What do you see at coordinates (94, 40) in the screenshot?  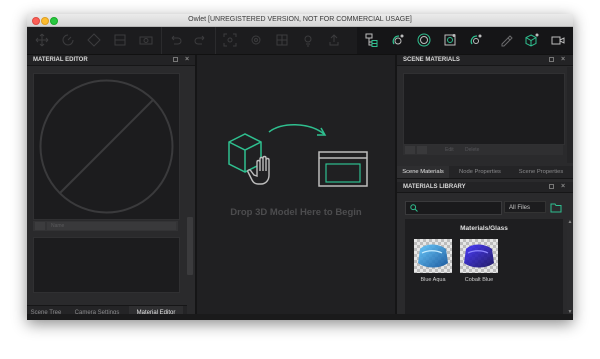 I see `scale-icon` at bounding box center [94, 40].